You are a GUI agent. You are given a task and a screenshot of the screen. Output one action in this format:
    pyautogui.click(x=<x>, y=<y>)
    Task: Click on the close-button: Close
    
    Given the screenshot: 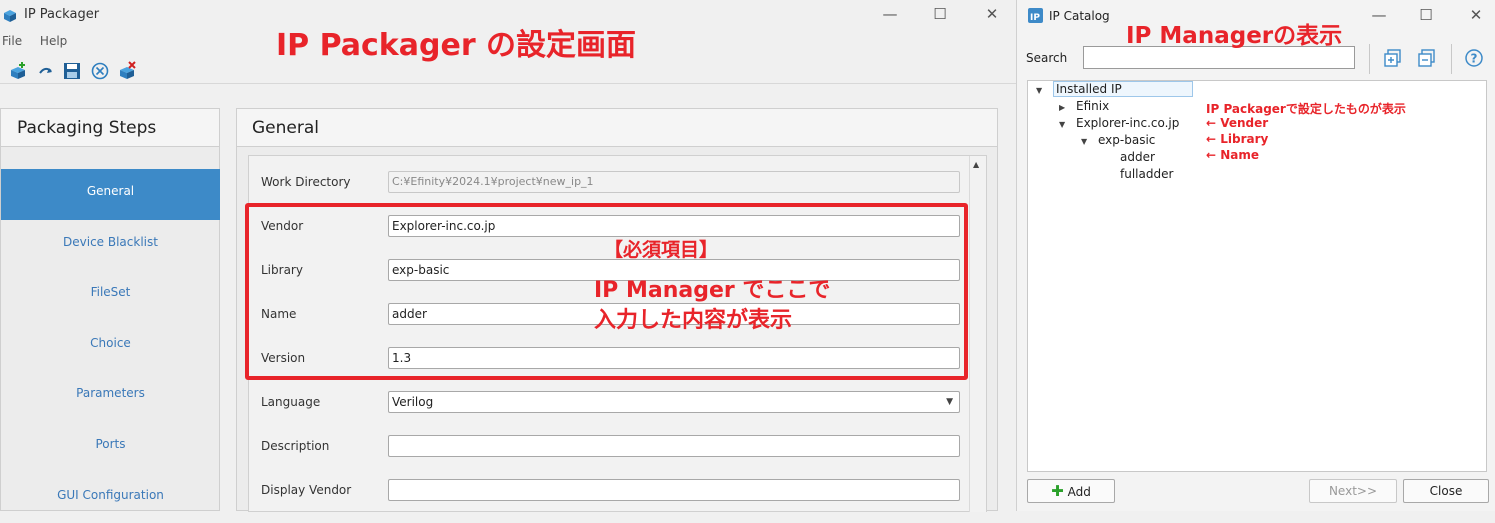 What is the action you would take?
    pyautogui.click(x=1446, y=491)
    